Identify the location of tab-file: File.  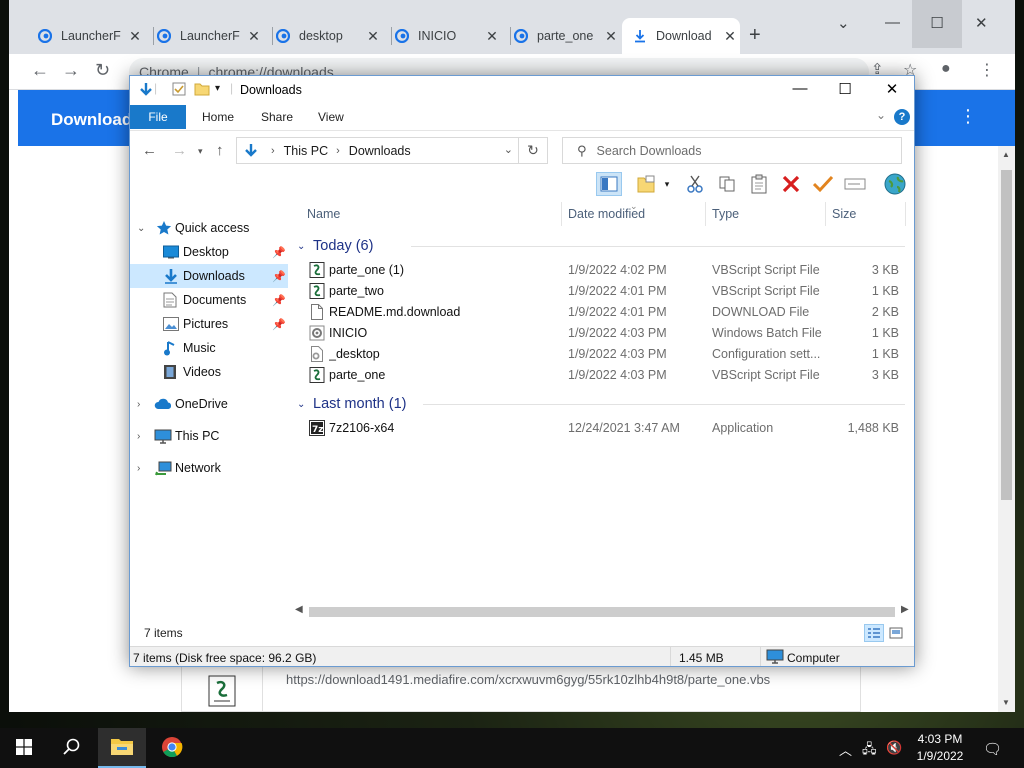
(158, 117).